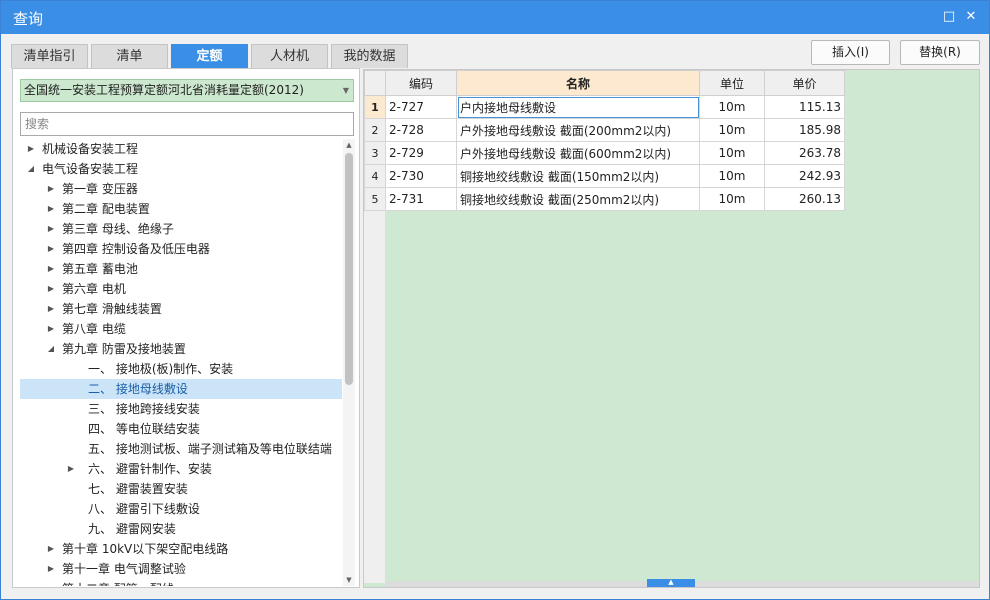 The height and width of the screenshot is (600, 990). Describe the element at coordinates (375, 199) in the screenshot. I see `row-index-cell: 5` at that location.